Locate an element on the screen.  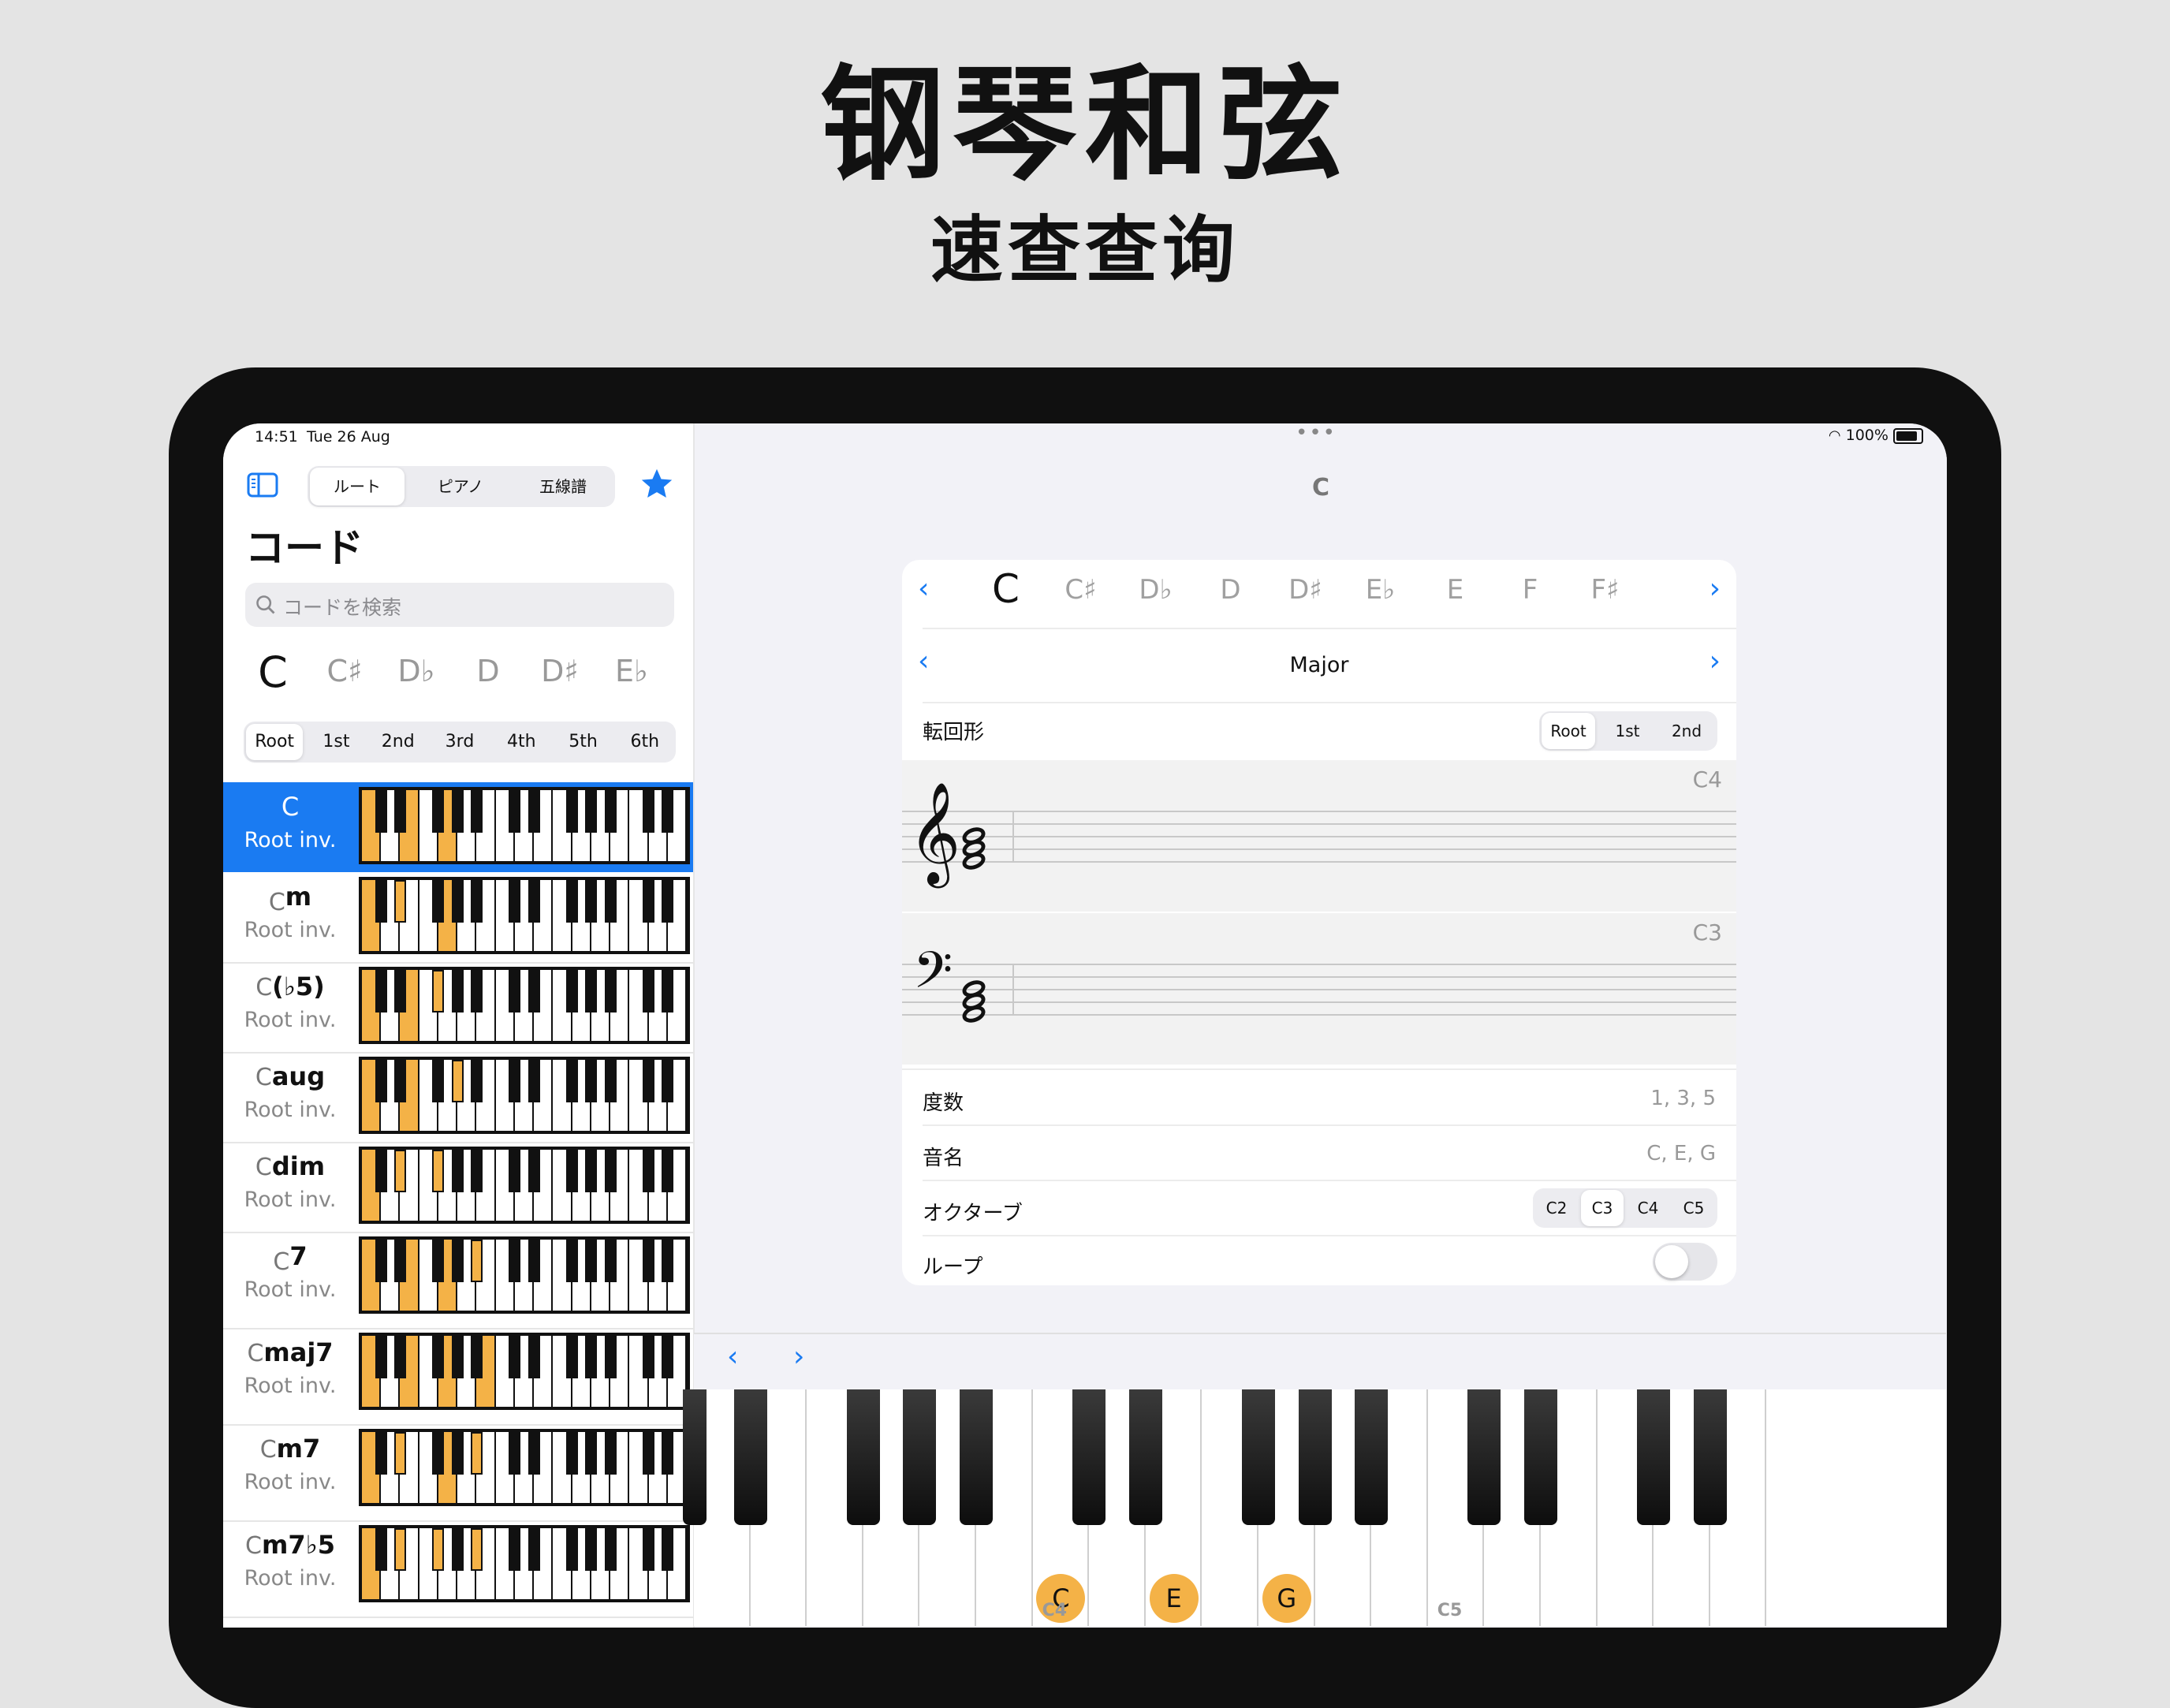
mini-keyboard is located at coordinates (524, 1371).